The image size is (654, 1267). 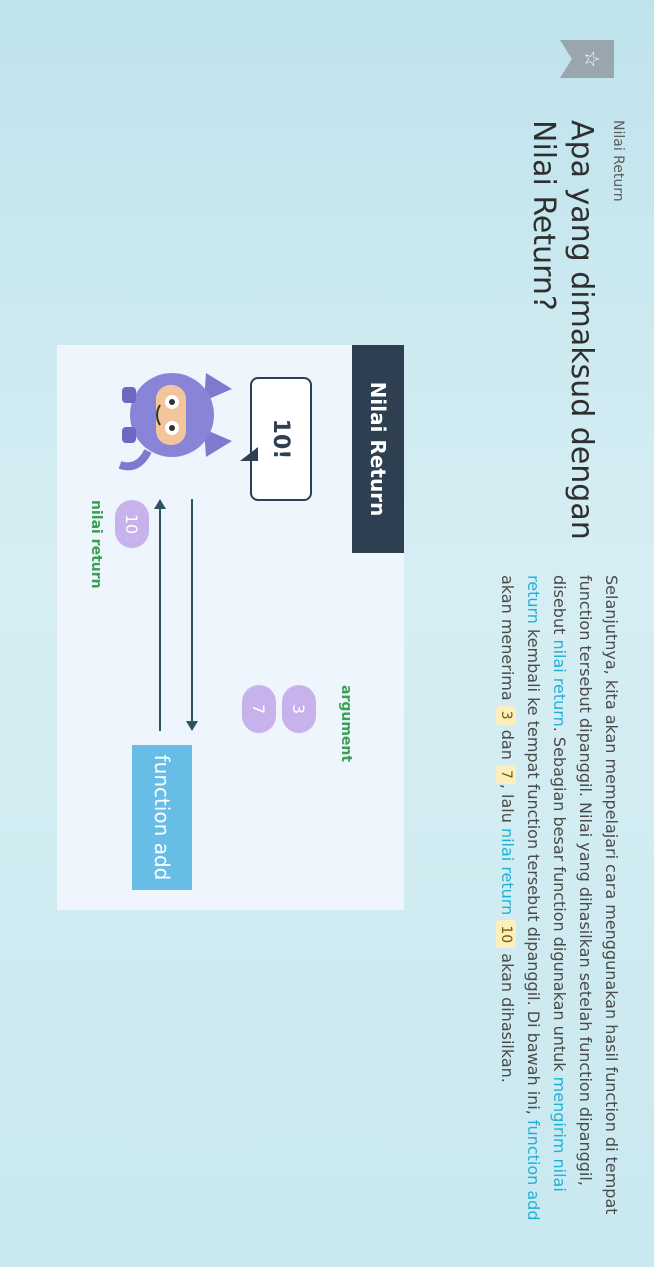 I want to click on breadcrumb: Nilai Return, so click(x=618, y=161).